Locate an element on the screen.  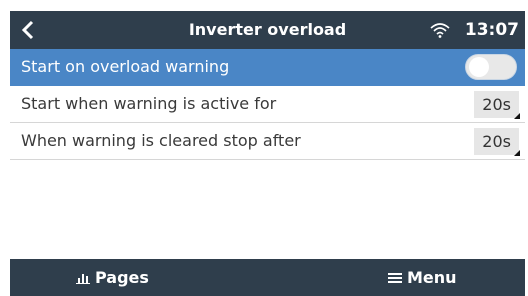
toggle-knob is located at coordinates (479, 67).